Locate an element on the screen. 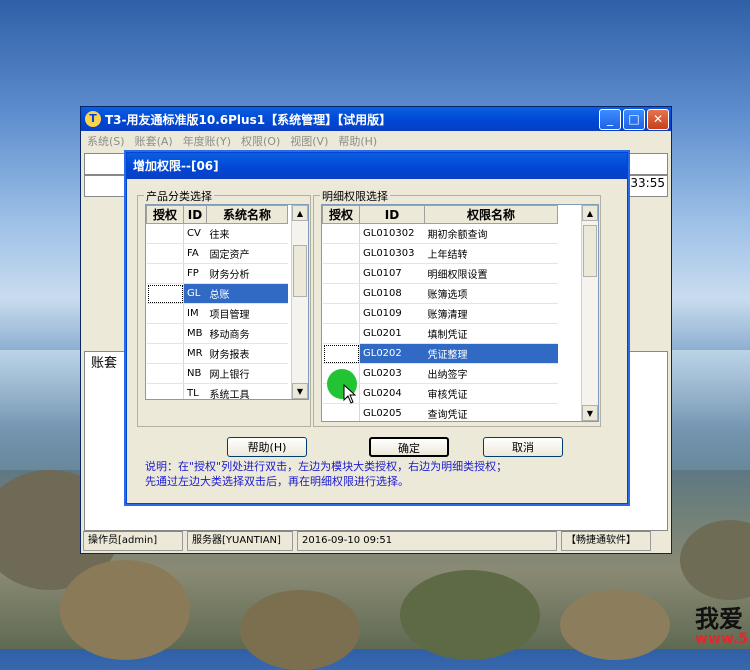 This screenshot has width=750, height=670. menu-permission: 权限(O) is located at coordinates (260, 141).